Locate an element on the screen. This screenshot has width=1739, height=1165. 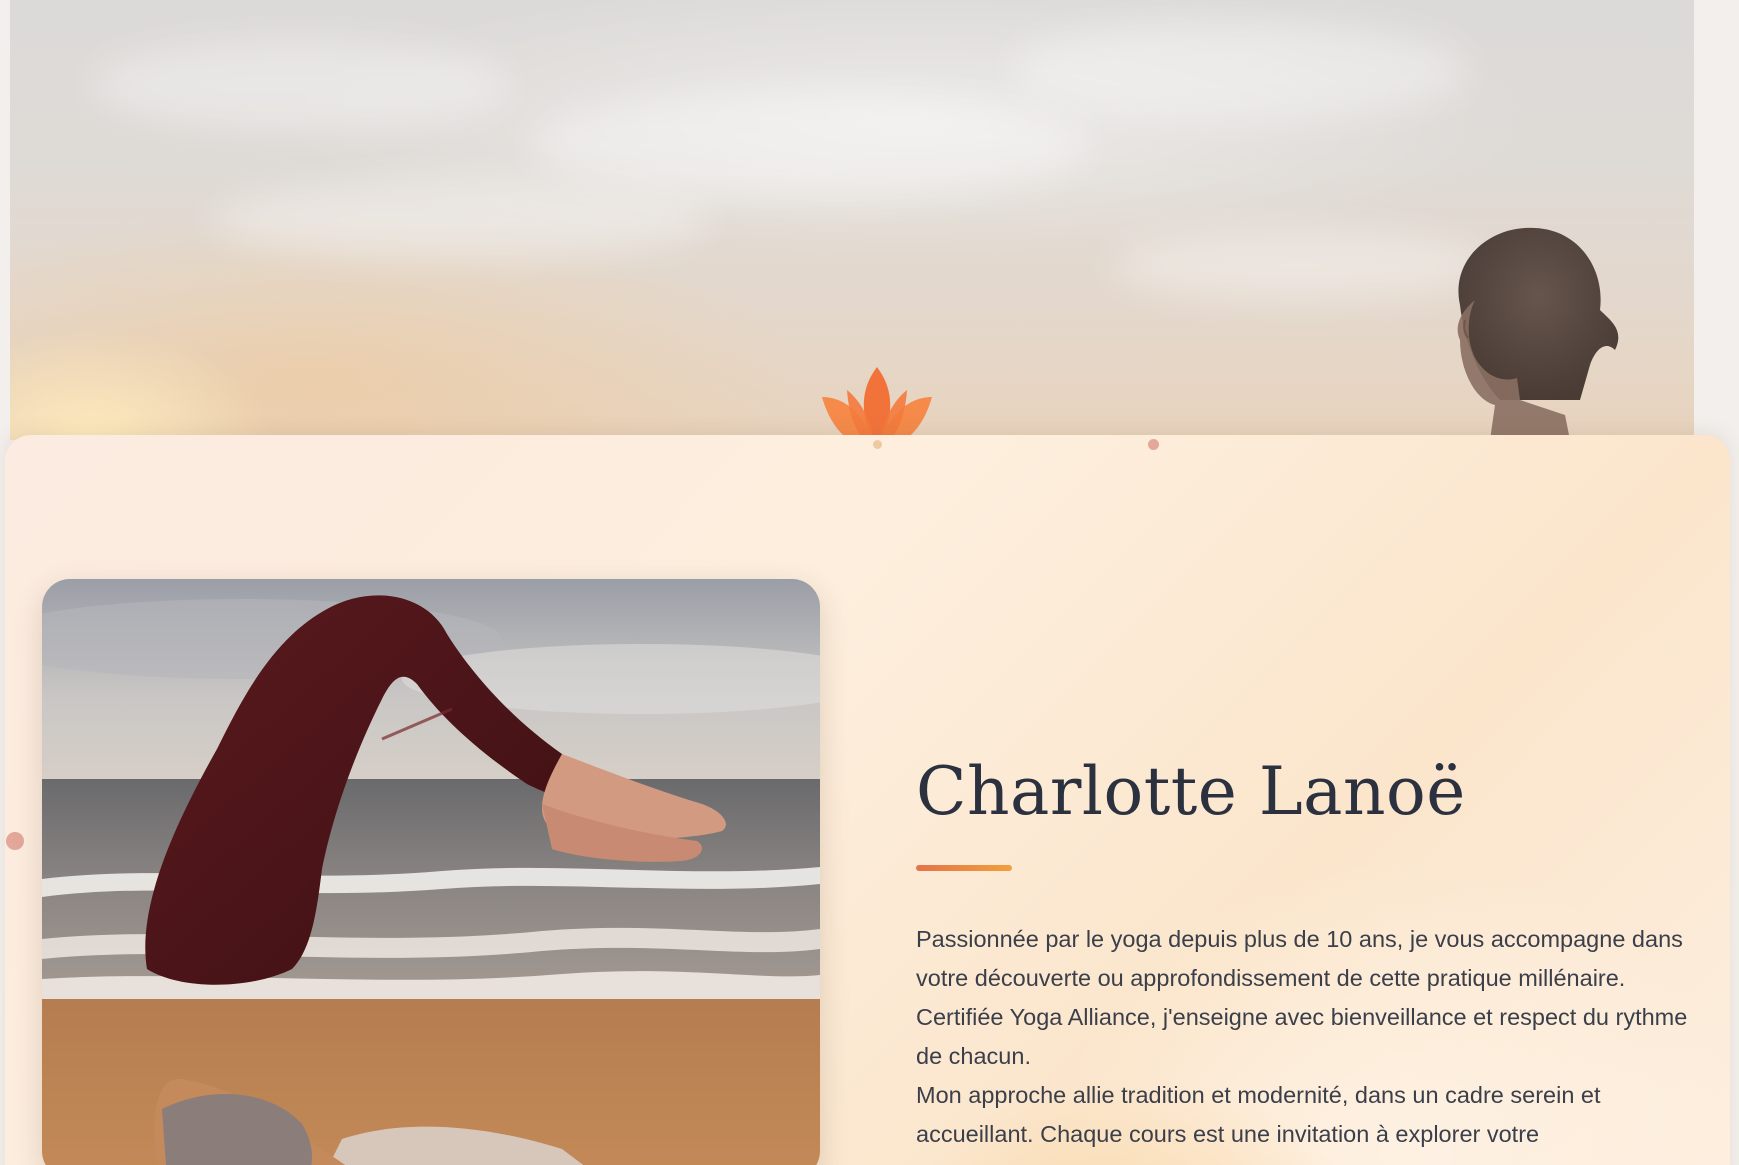
lotus-icon is located at coordinates (877, 403).